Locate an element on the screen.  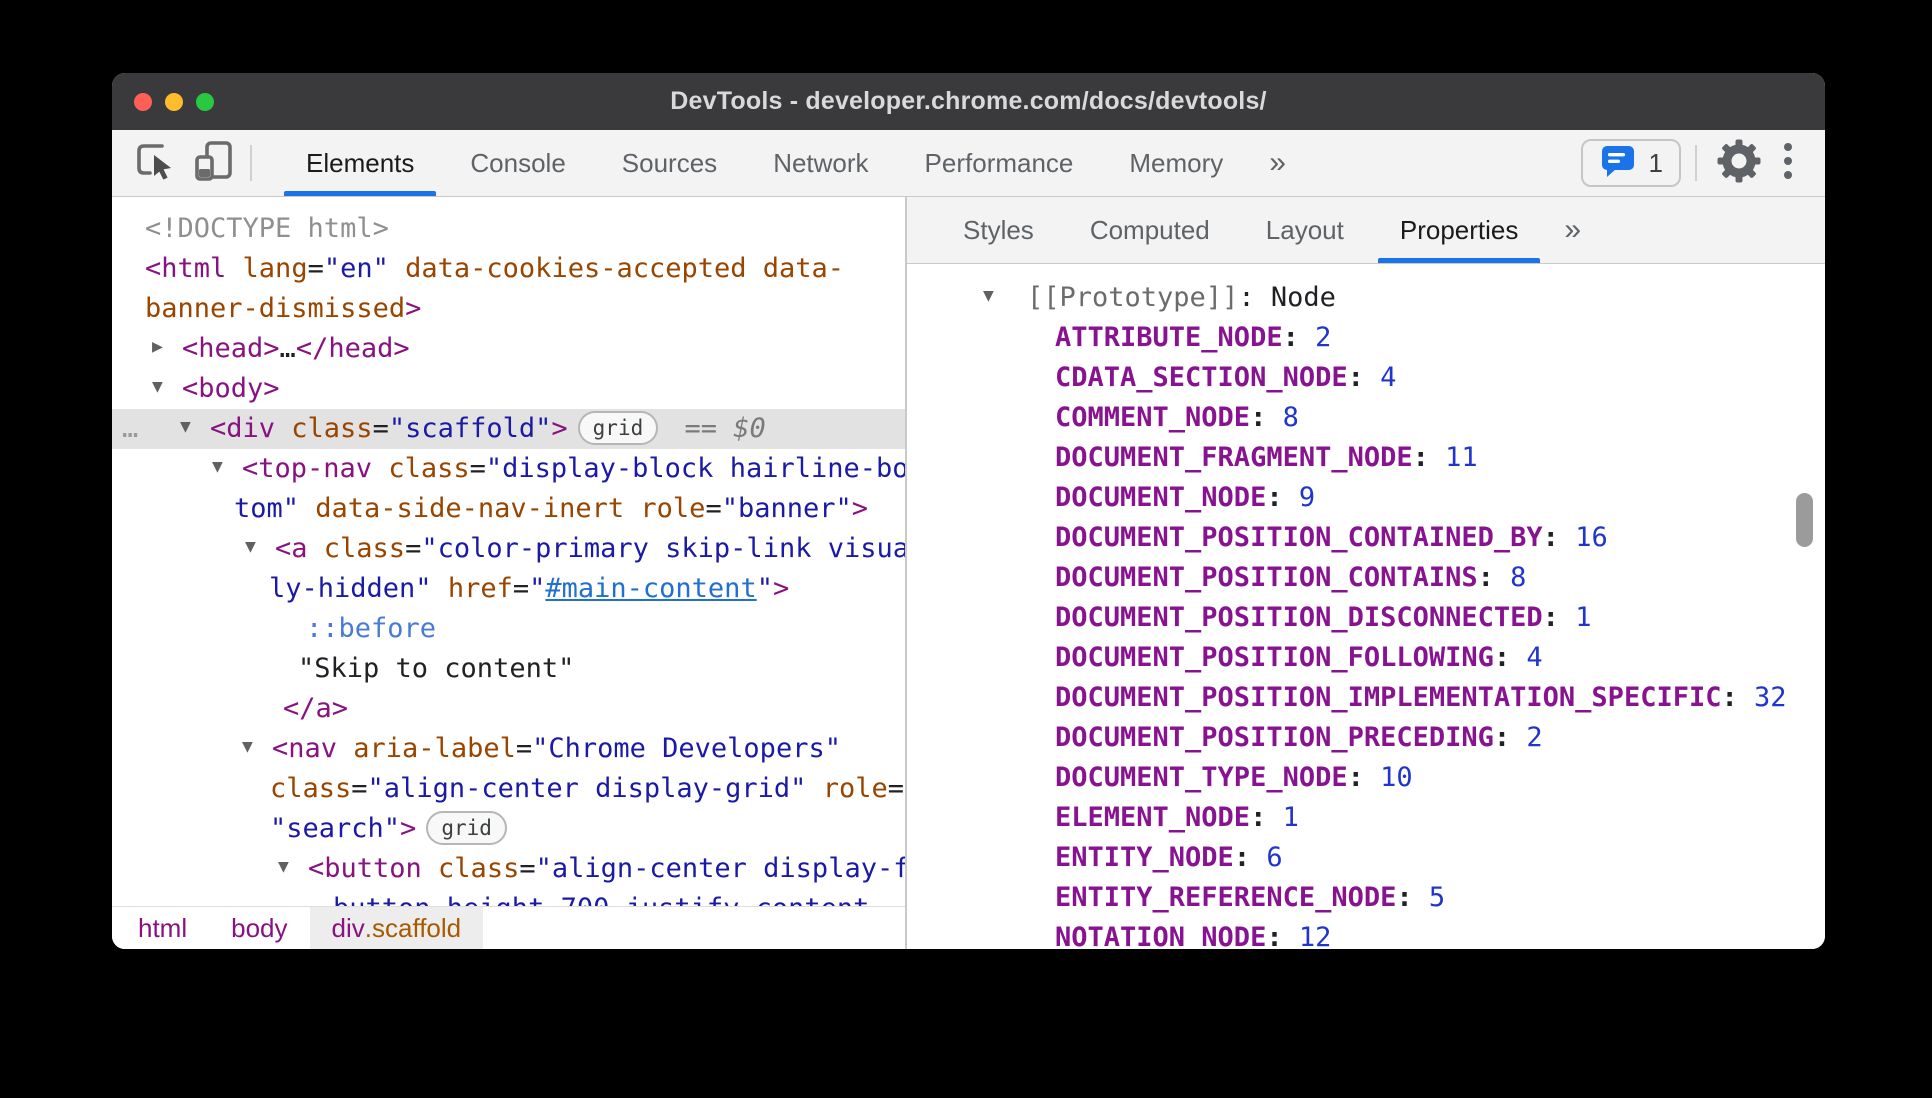
prototype-label: [[Prototype]] is located at coordinates (1133, 297).